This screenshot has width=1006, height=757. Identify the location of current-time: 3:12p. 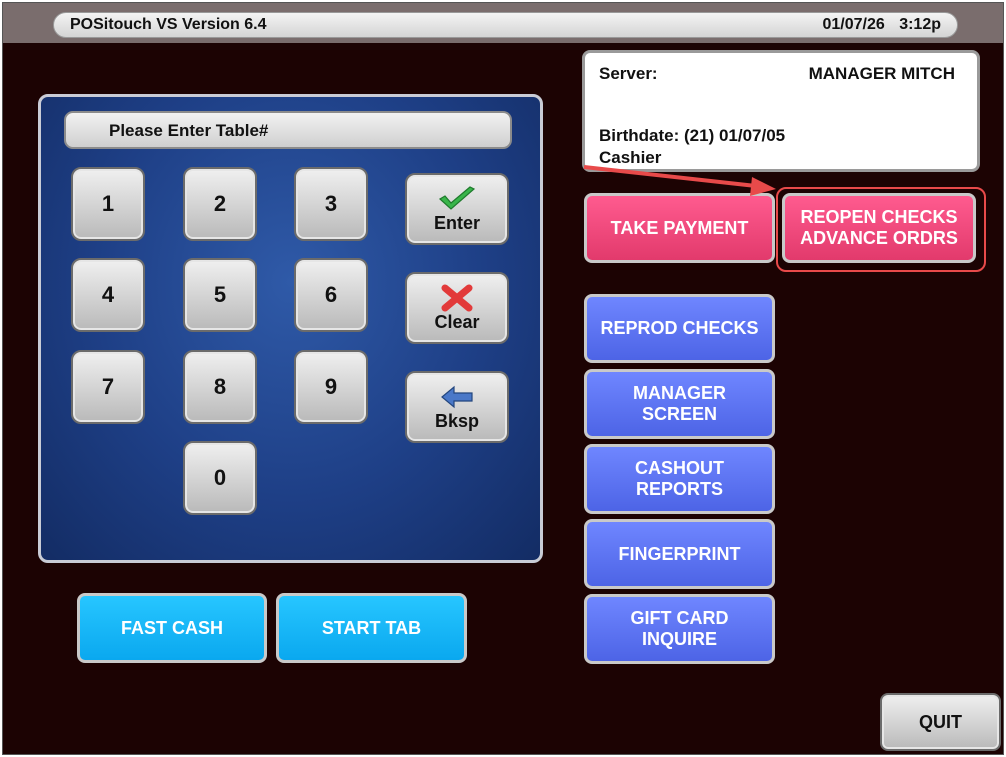
(920, 24).